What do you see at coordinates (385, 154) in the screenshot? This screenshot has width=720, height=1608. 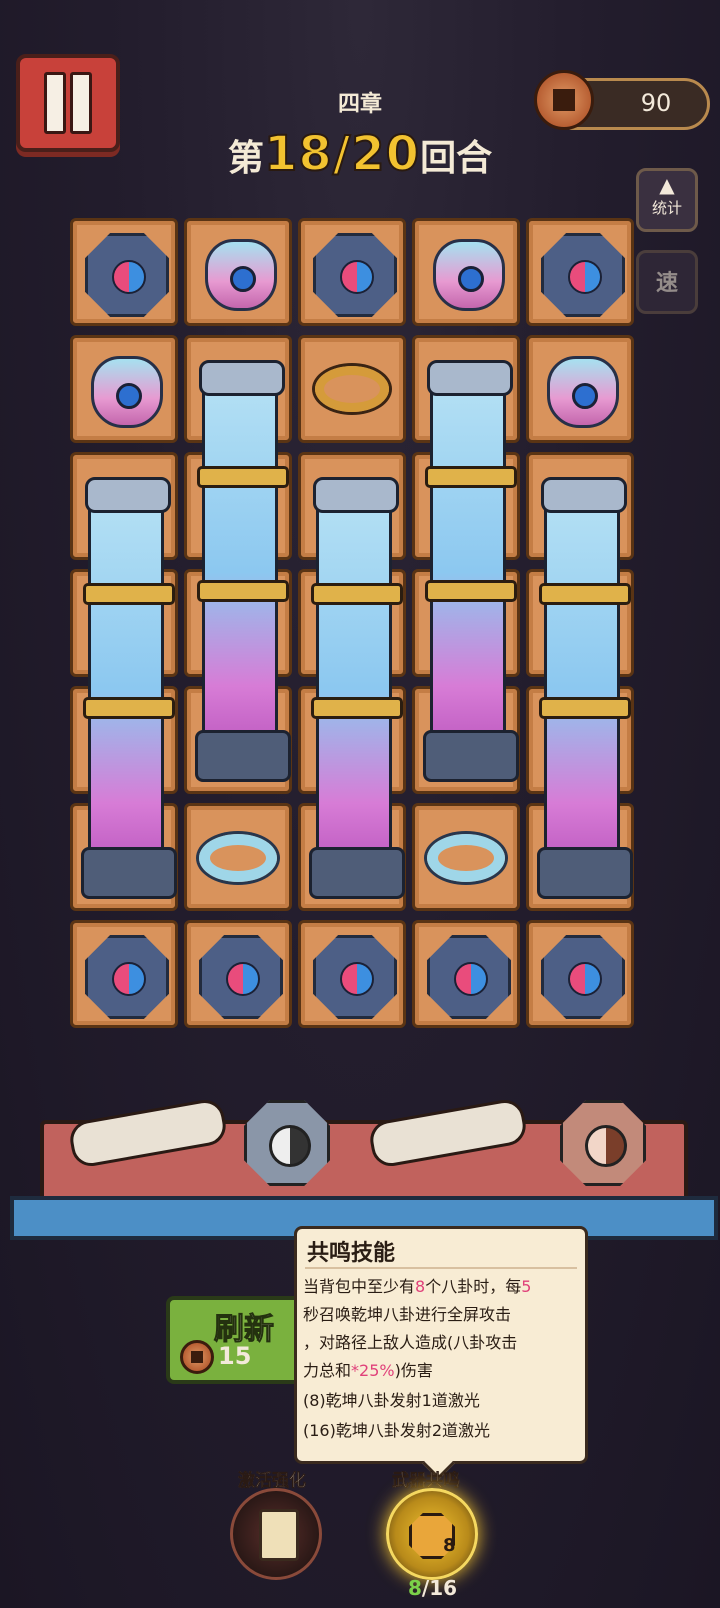 I see `round-total: 20` at bounding box center [385, 154].